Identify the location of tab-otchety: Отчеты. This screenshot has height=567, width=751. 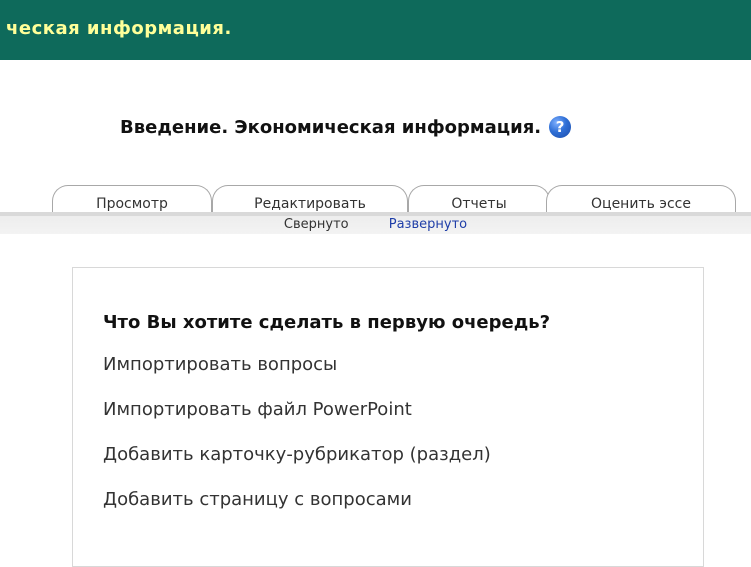
(479, 200).